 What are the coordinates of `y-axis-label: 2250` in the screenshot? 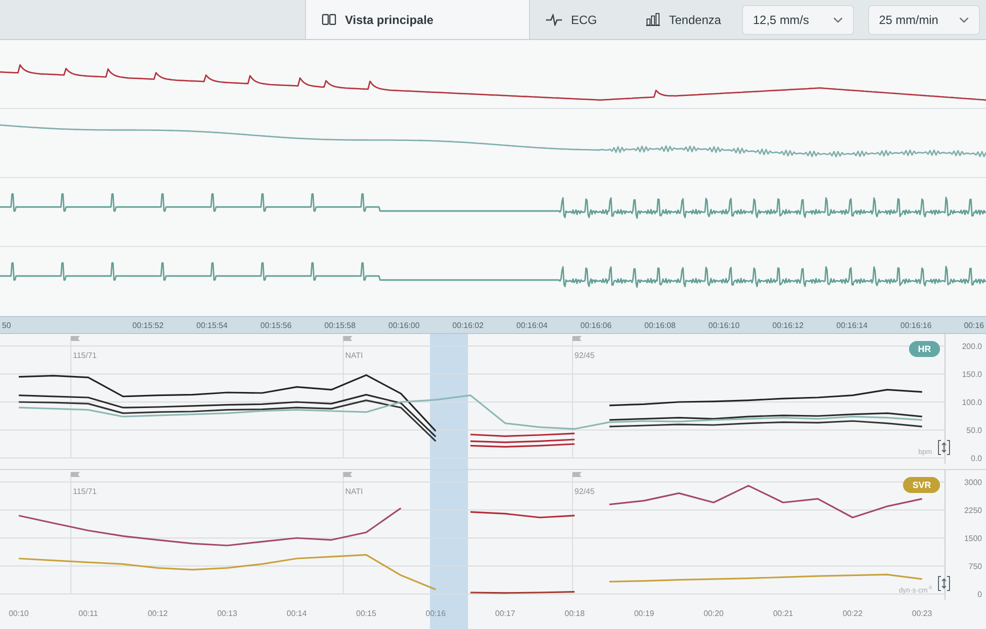 It's located at (973, 510).